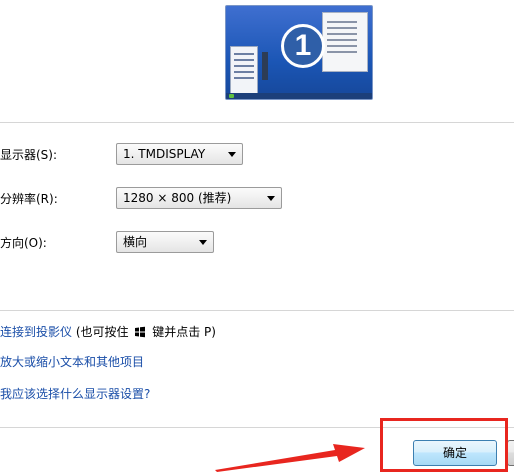 This screenshot has width=514, height=472. What do you see at coordinates (177, 198) in the screenshot?
I see `resolution-select-value: 1280 × 800 (推荐)` at bounding box center [177, 198].